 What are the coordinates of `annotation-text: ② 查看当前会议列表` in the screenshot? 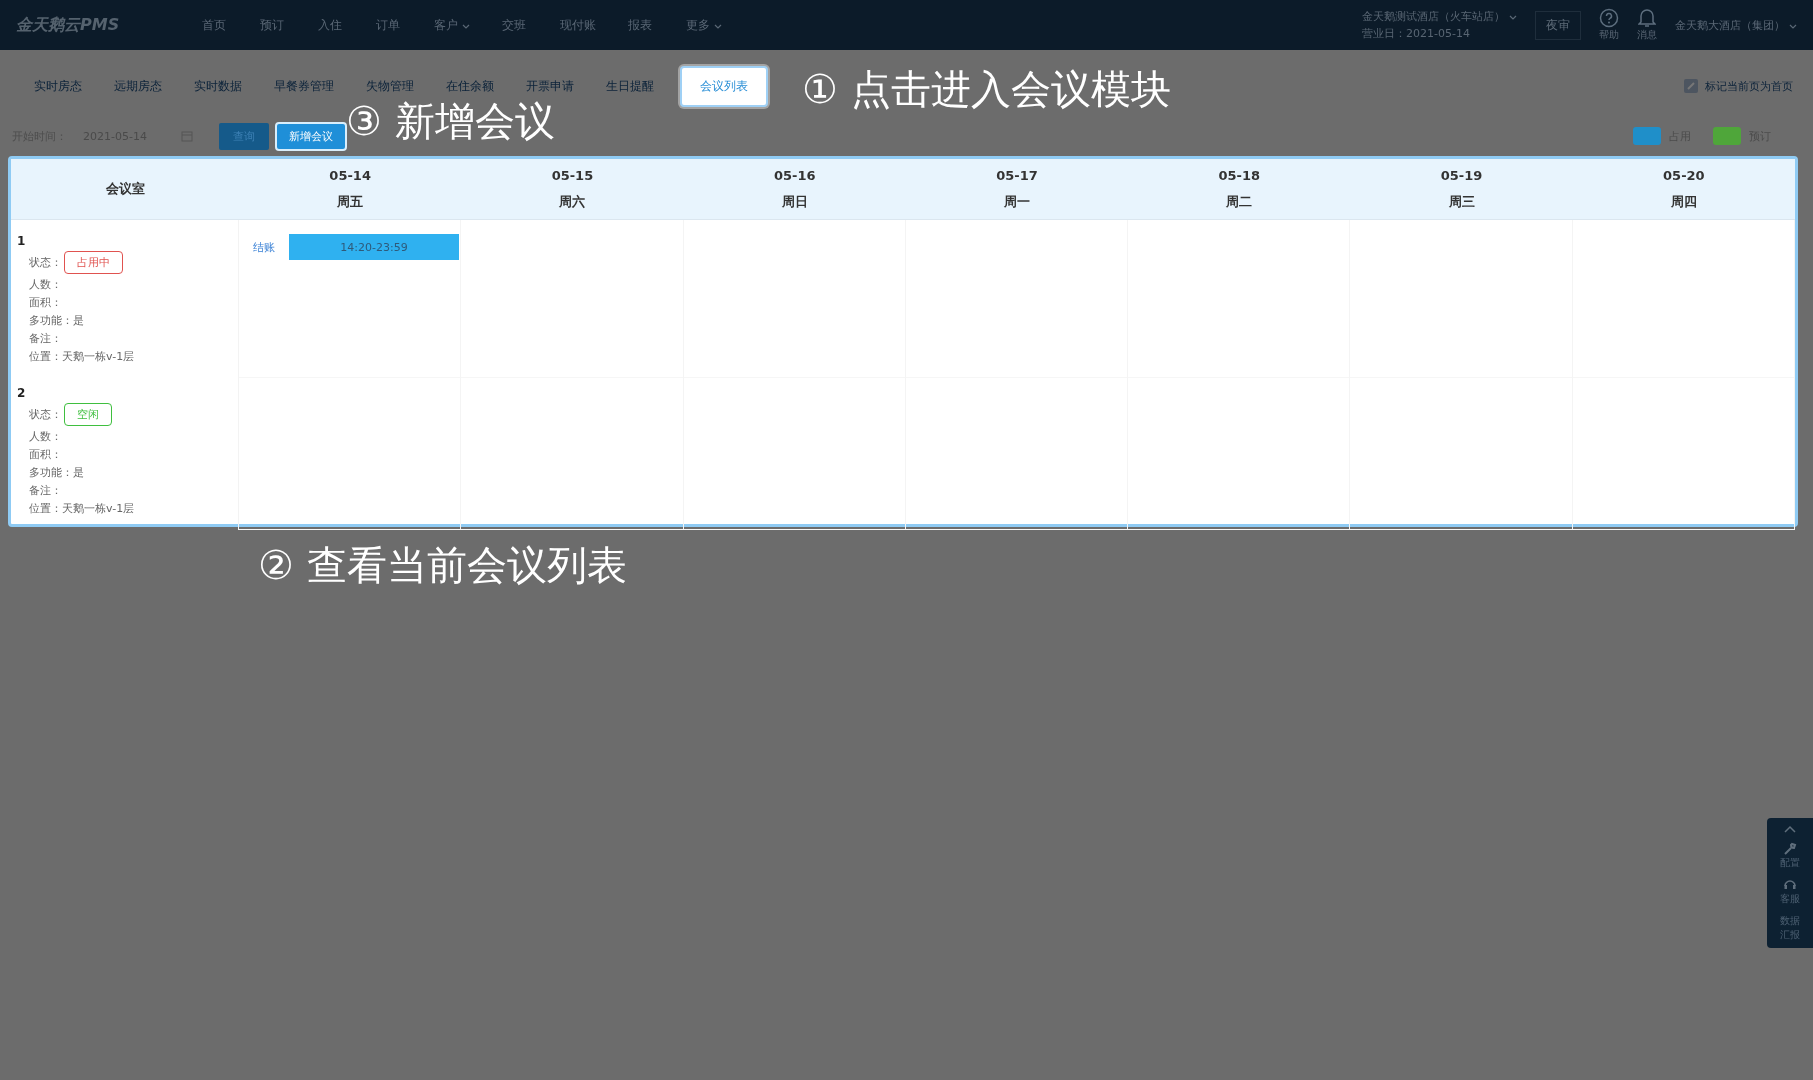 It's located at (442, 565).